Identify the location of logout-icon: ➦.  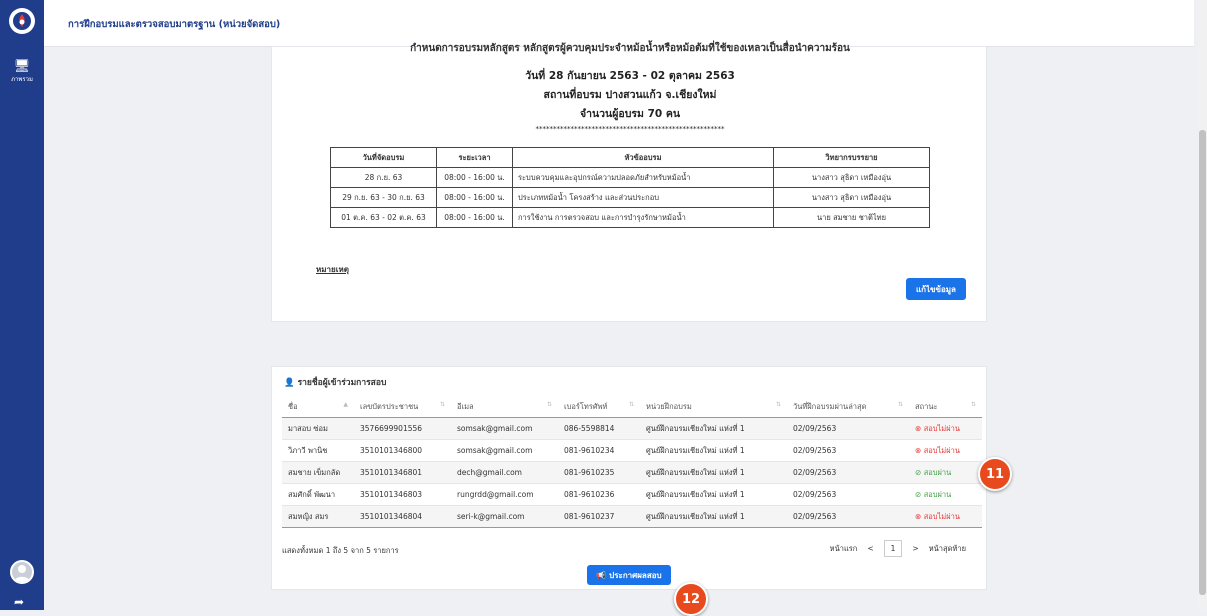
(19, 602).